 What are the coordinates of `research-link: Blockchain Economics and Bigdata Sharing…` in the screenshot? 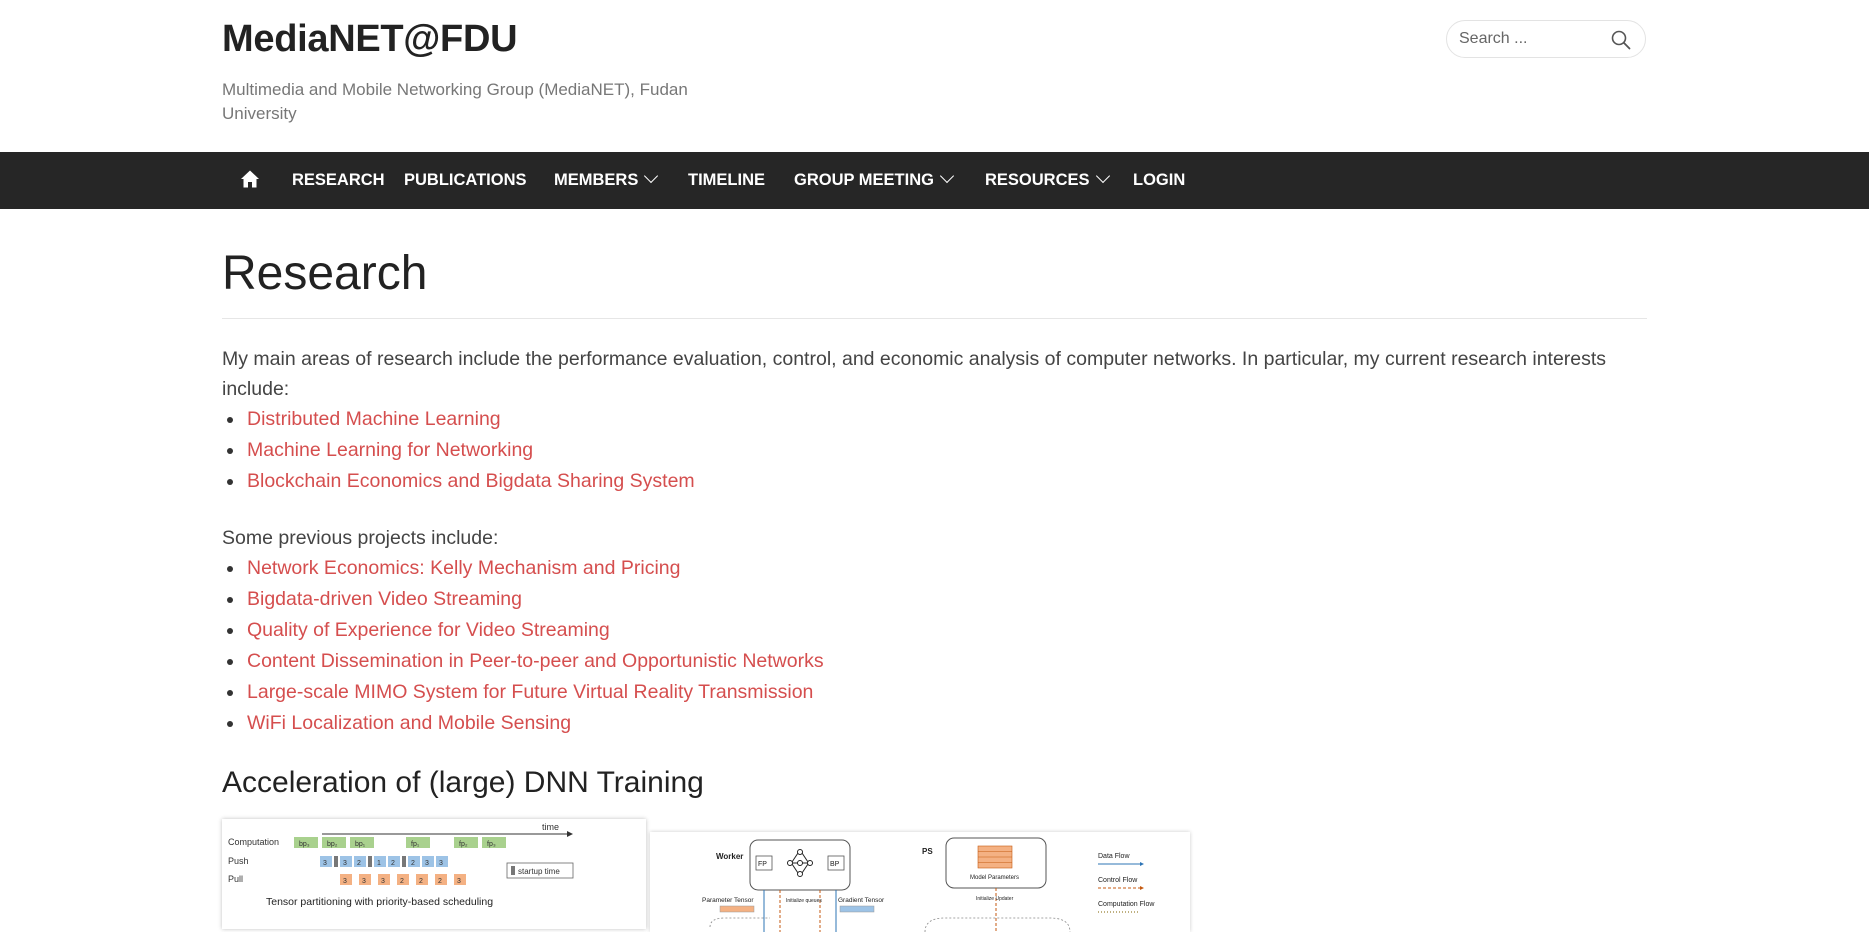 It's located at (471, 481).